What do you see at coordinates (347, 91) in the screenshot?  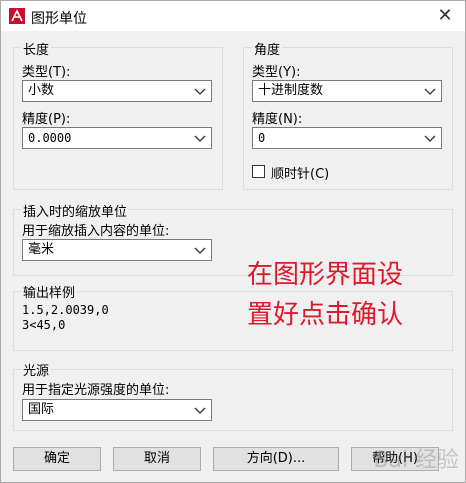 I see `angle-type-select: 十进制度数` at bounding box center [347, 91].